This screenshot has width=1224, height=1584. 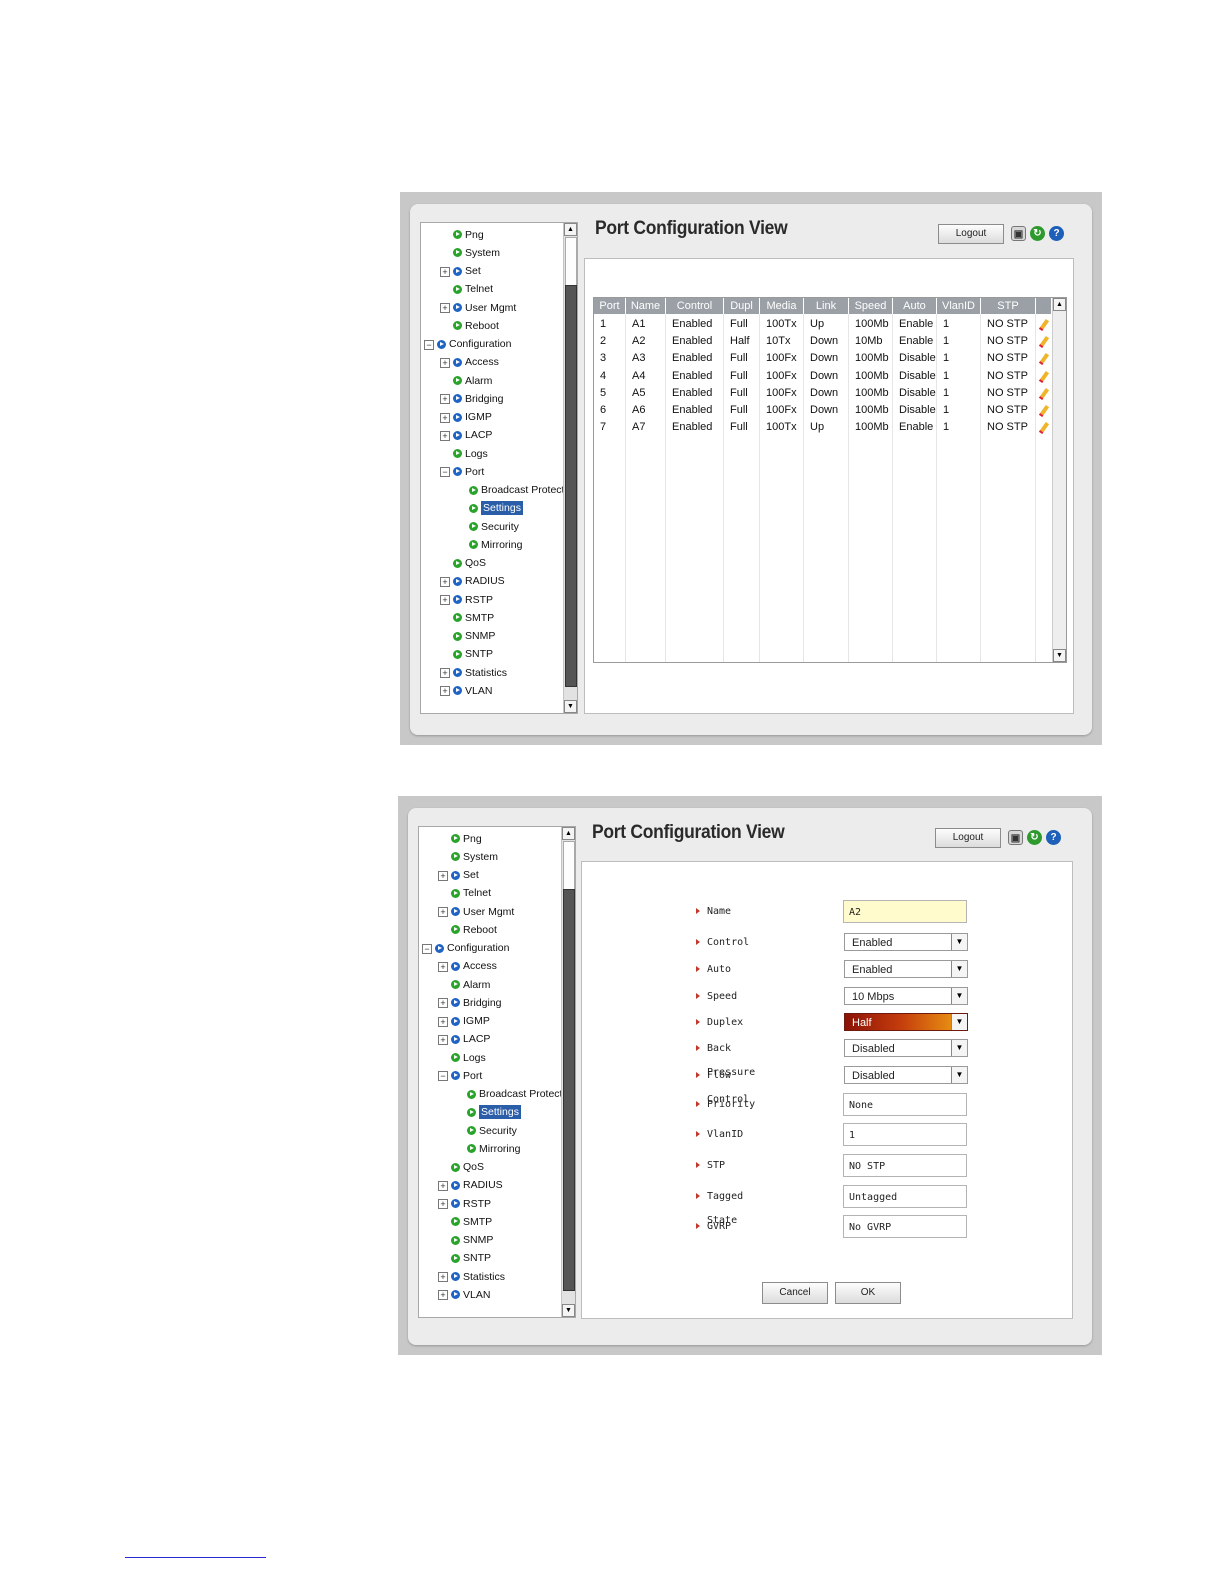 I want to click on cancel-button: Cancel, so click(x=795, y=1293).